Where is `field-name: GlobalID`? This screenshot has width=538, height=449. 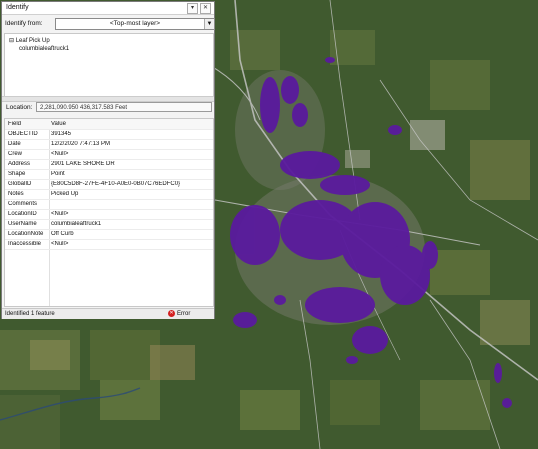
field-name: GlobalID is located at coordinates (20, 183).